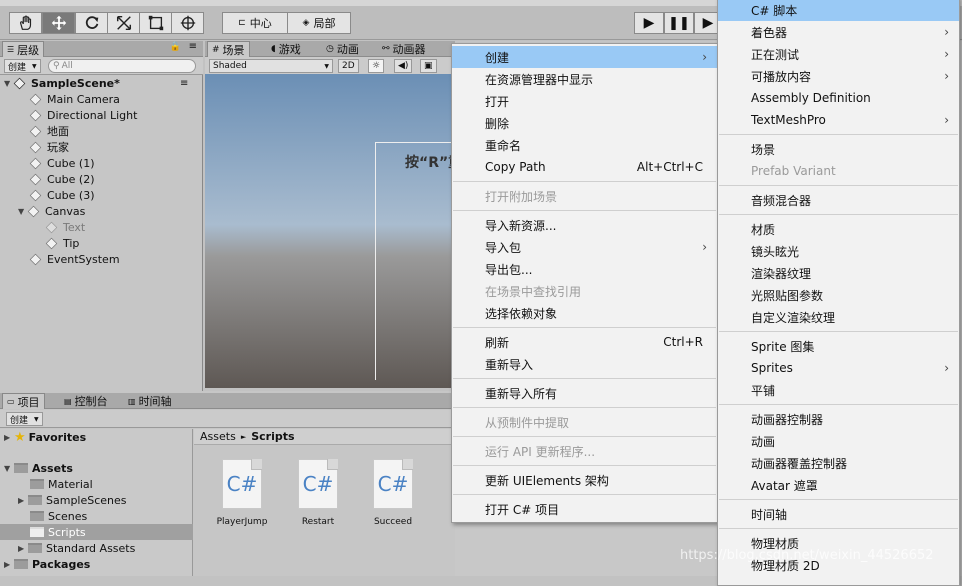 The width and height of the screenshot is (962, 586). Describe the element at coordinates (393, 493) in the screenshot. I see `script-asset: C# Succeed` at that location.